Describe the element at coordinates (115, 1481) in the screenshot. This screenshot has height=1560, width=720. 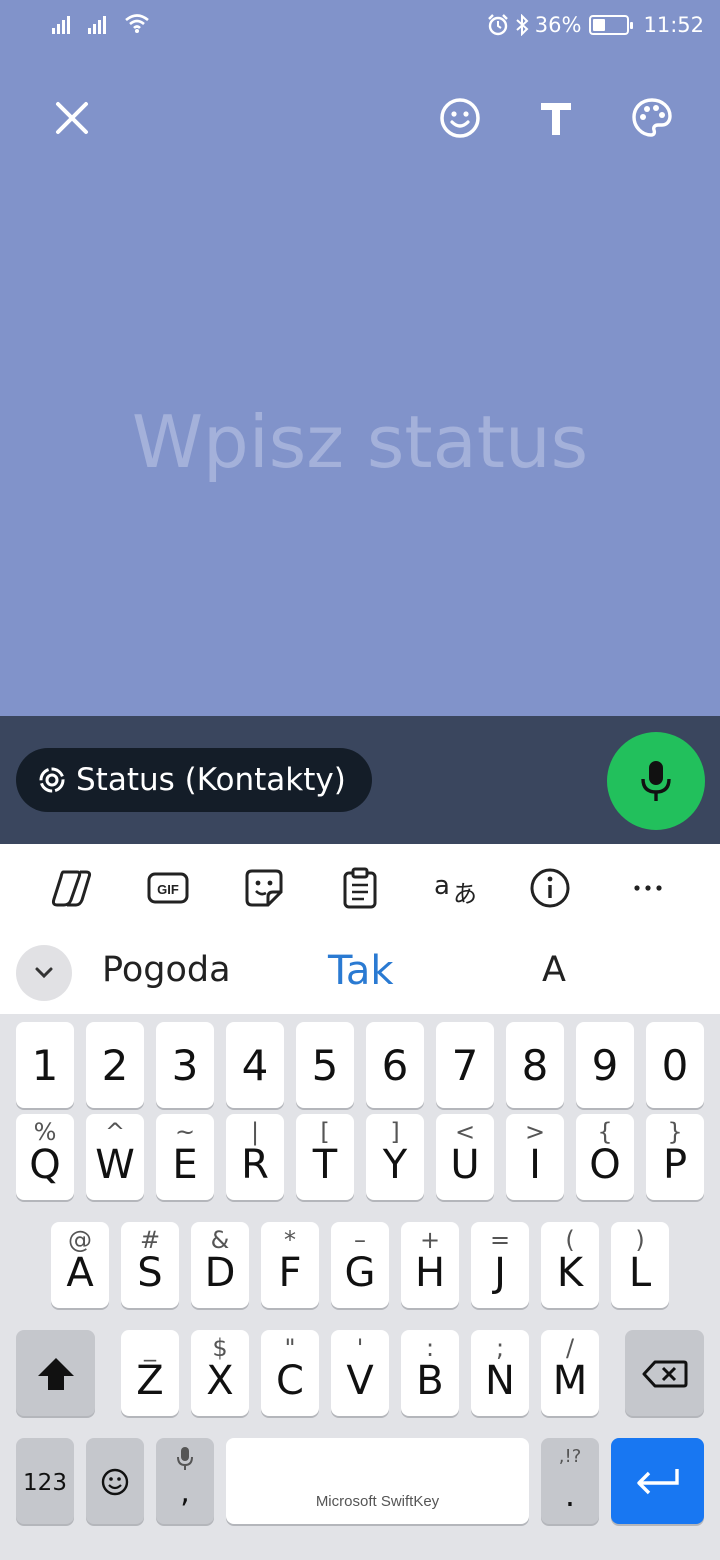
I see `emoji-key` at that location.